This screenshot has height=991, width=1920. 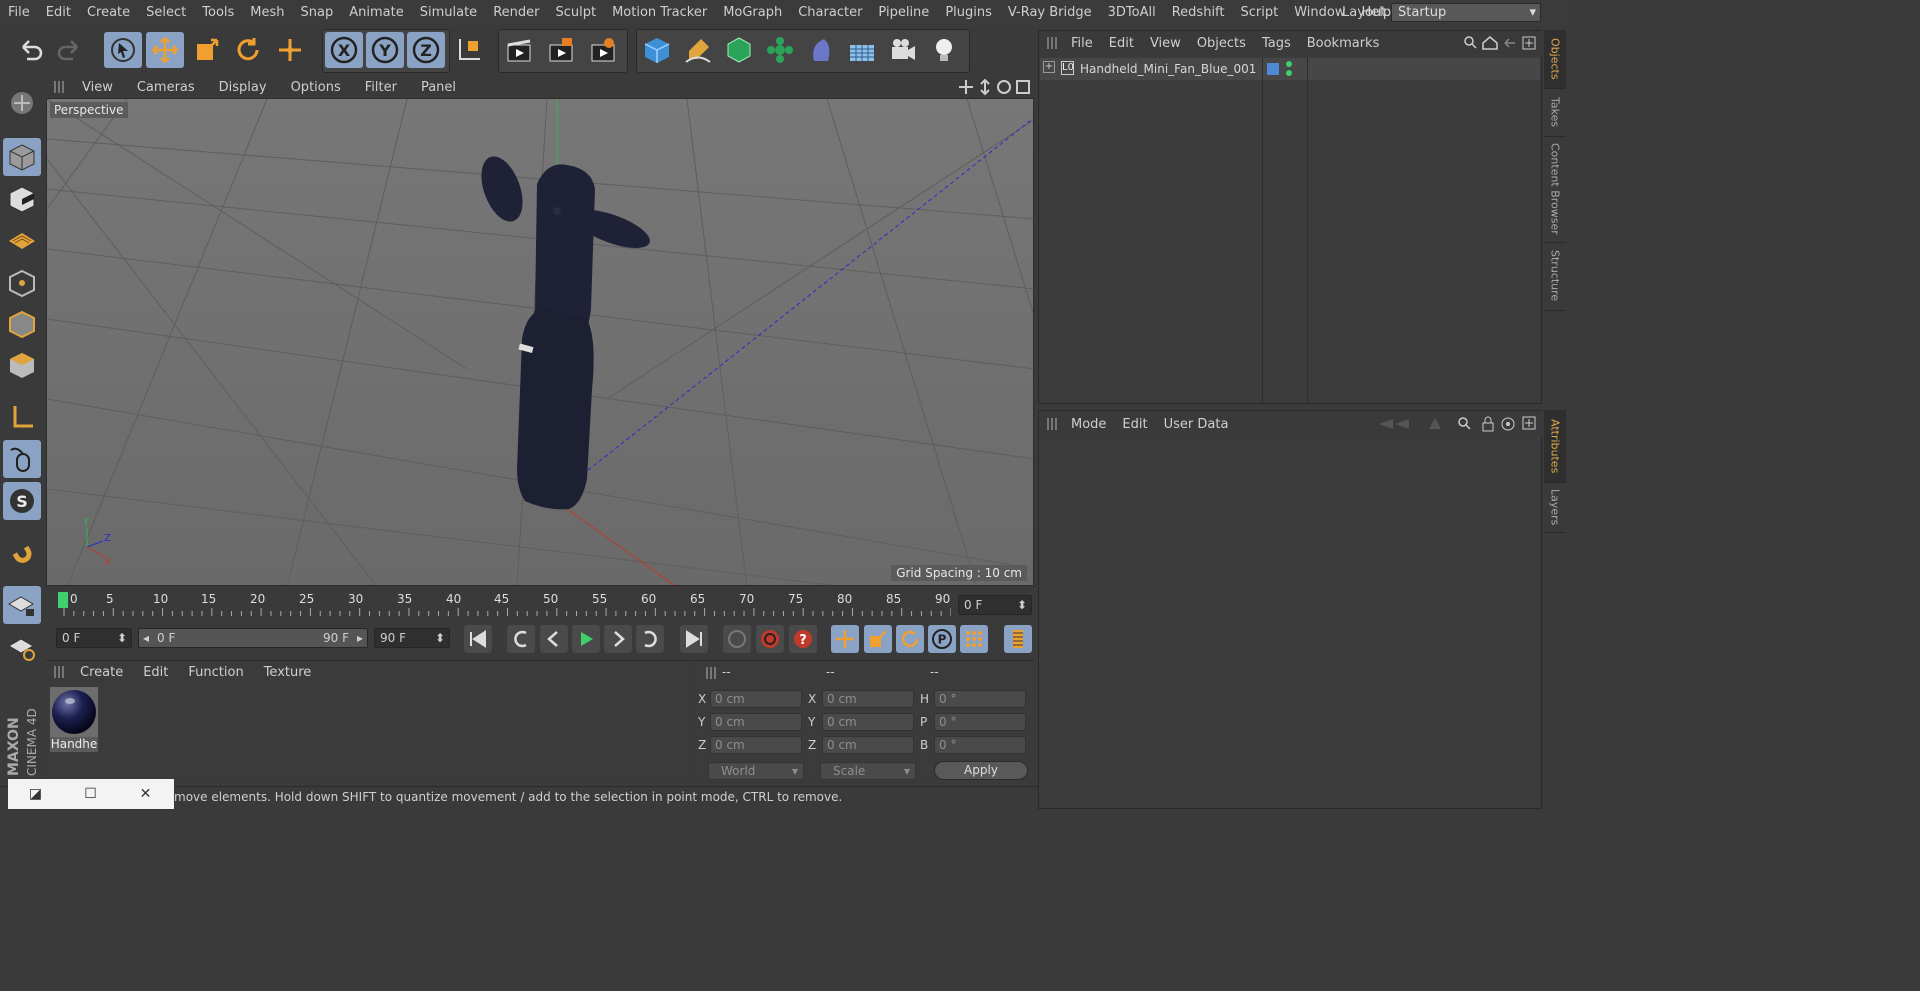 I want to click on tab-structure: Structure, so click(x=1555, y=276).